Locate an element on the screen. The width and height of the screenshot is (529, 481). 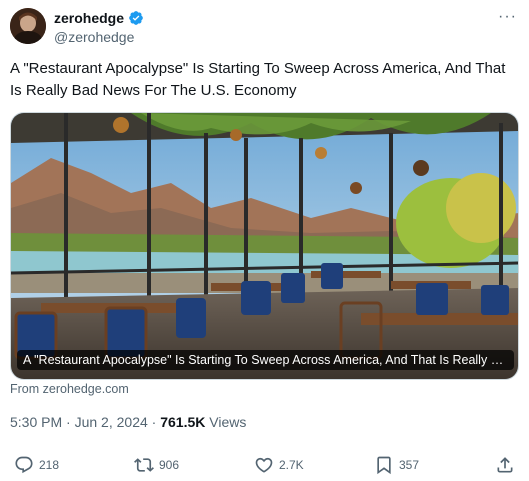
author-handle: @zerohedge is located at coordinates (99, 37).